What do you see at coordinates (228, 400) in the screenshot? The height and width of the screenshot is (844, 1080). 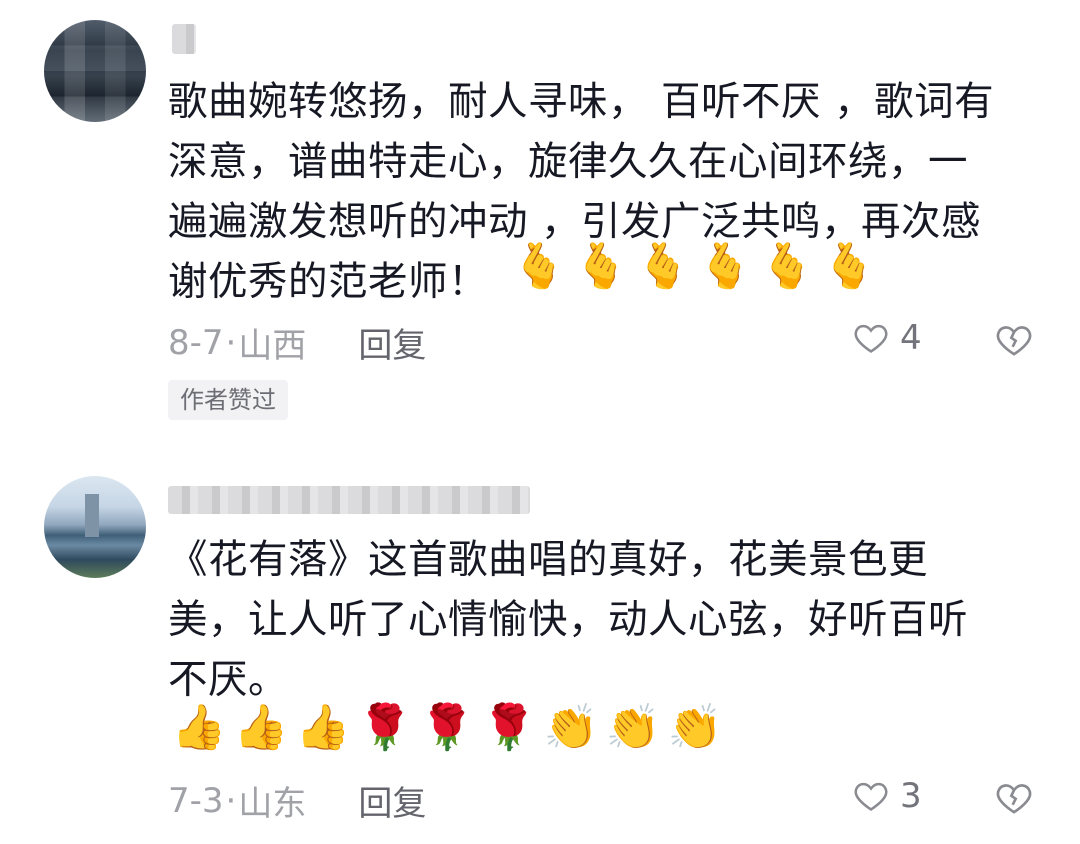 I see `author-liked-badge: 作者赞过` at bounding box center [228, 400].